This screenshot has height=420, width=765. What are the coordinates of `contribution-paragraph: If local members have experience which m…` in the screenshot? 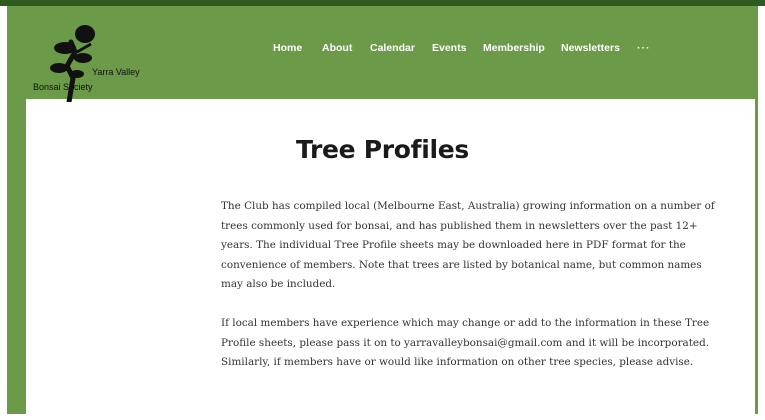 It's located at (465, 342).